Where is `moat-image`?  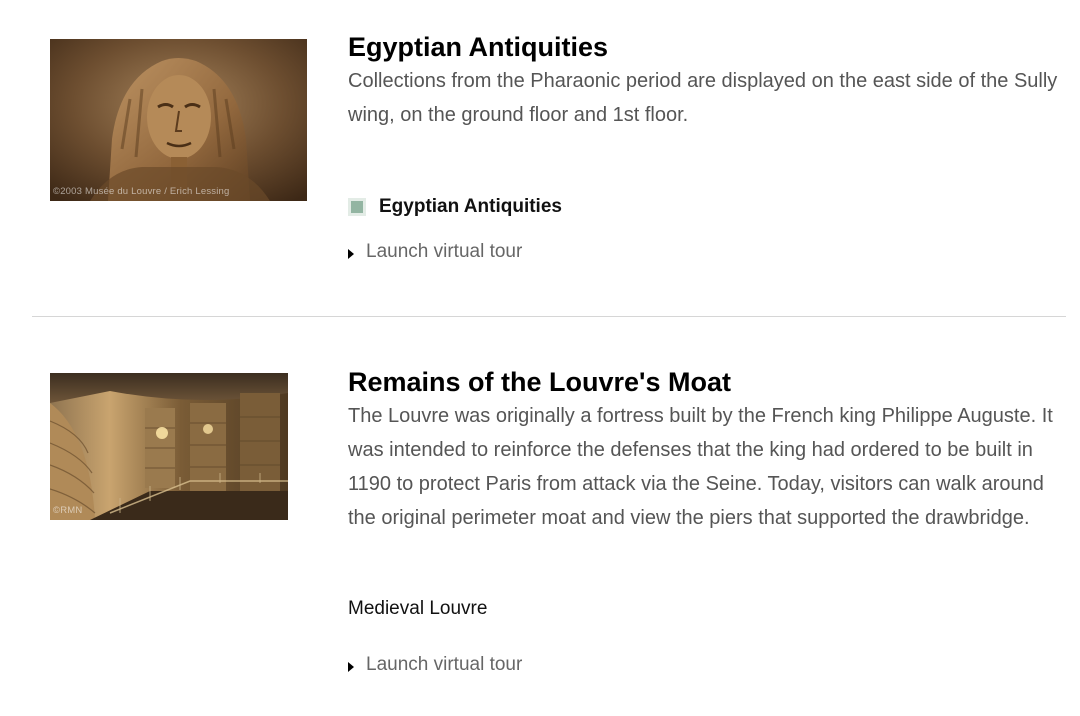
moat-image is located at coordinates (169, 446).